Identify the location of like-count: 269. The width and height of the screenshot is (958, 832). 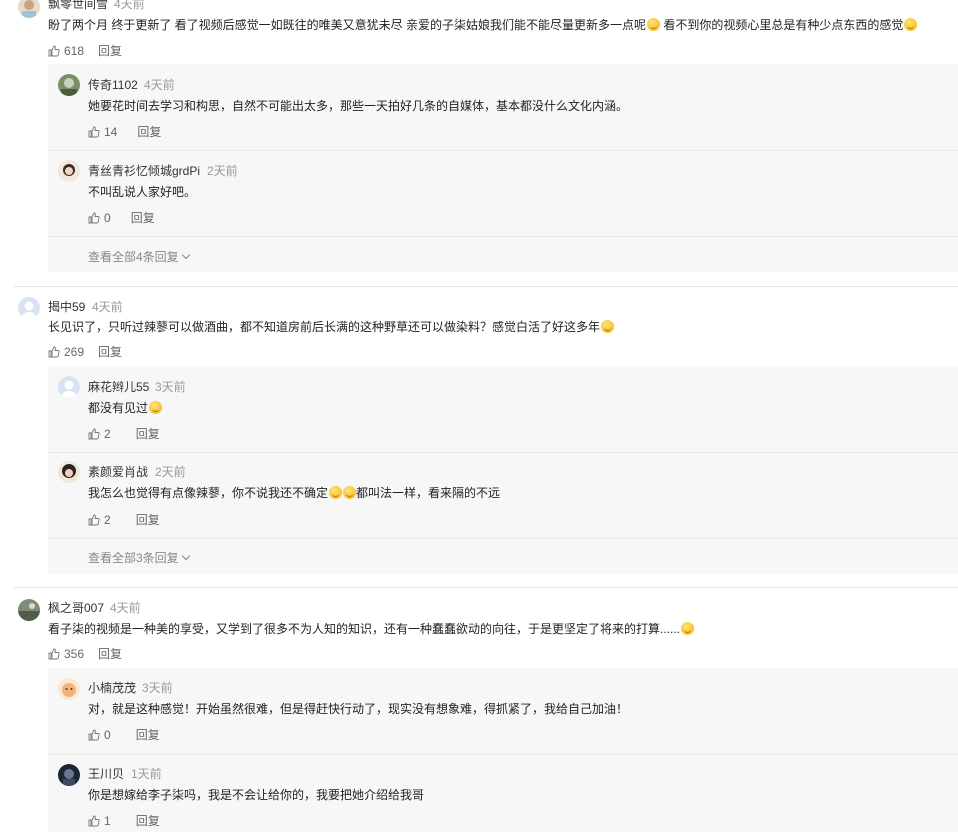
(74, 351).